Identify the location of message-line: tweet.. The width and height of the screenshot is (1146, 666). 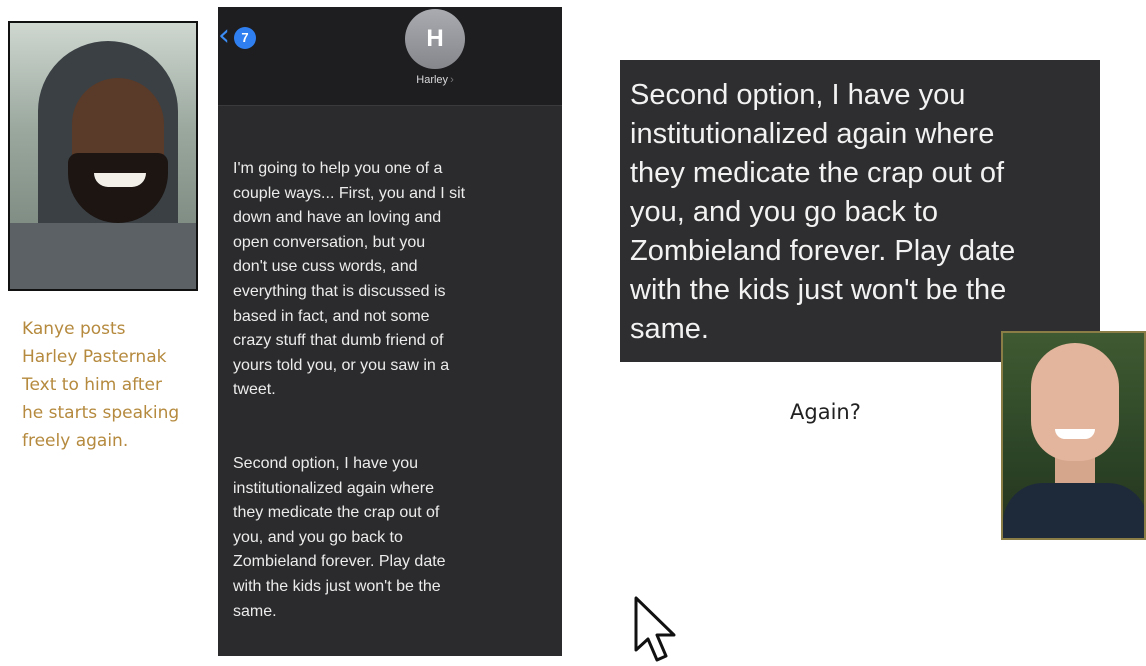
(254, 390).